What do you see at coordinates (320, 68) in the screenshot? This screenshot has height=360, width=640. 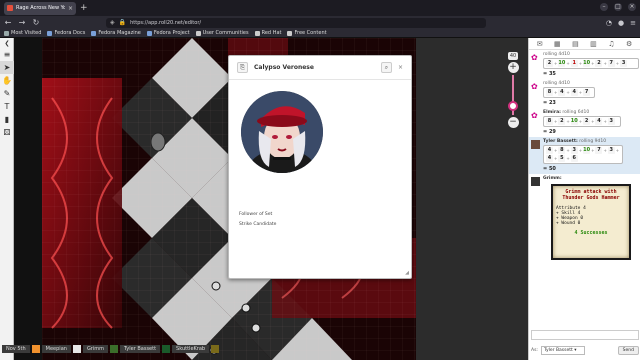 I see `popup-header: ⎘ Calypso Veronese ⌕ ×` at bounding box center [320, 68].